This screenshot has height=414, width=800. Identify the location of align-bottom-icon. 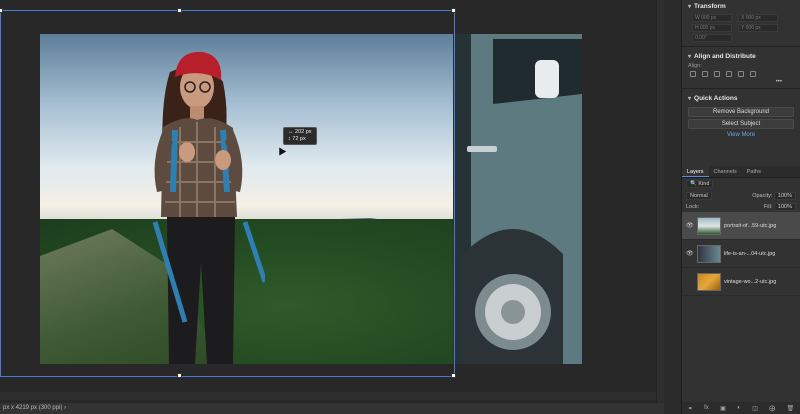
(753, 74).